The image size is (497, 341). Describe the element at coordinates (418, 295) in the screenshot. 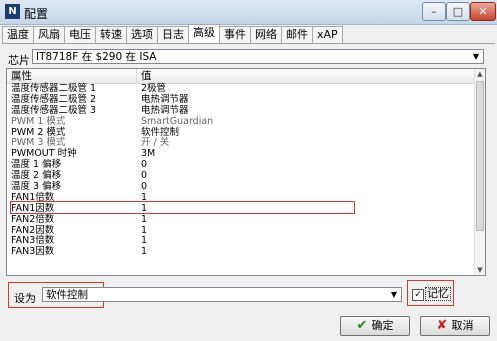

I see `memory-checkbox: ✓` at that location.